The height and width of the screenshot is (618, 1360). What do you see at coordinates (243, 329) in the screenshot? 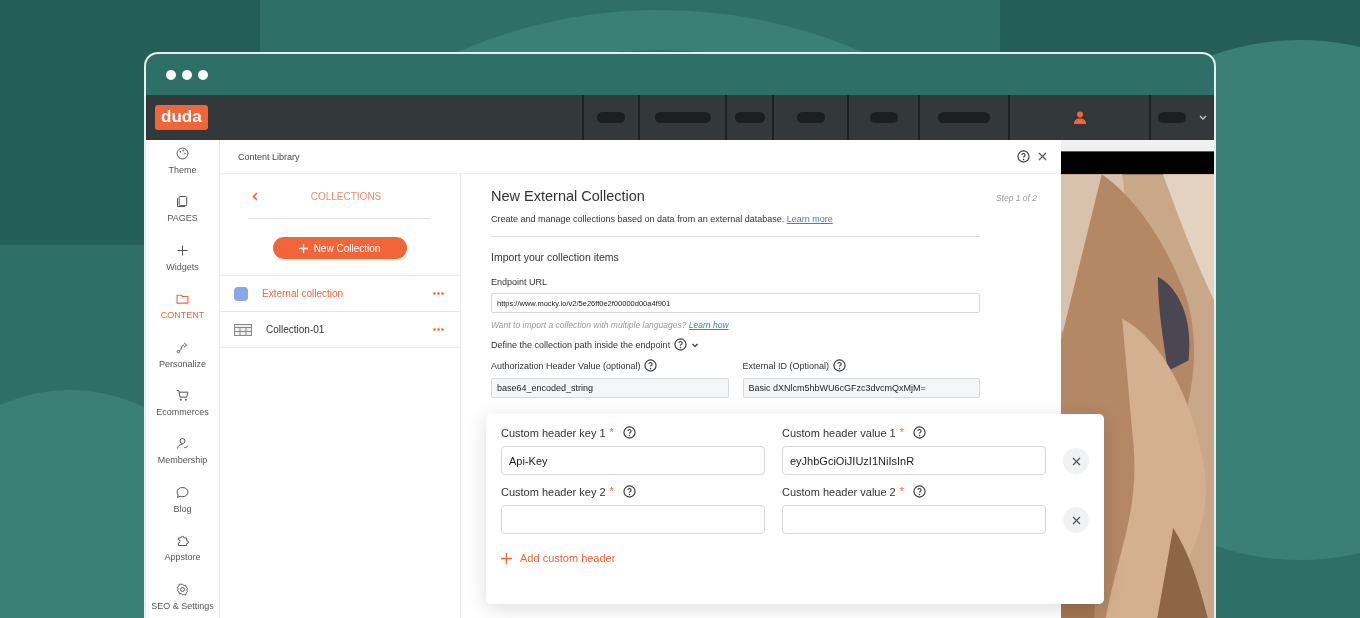
I see `table-icon` at bounding box center [243, 329].